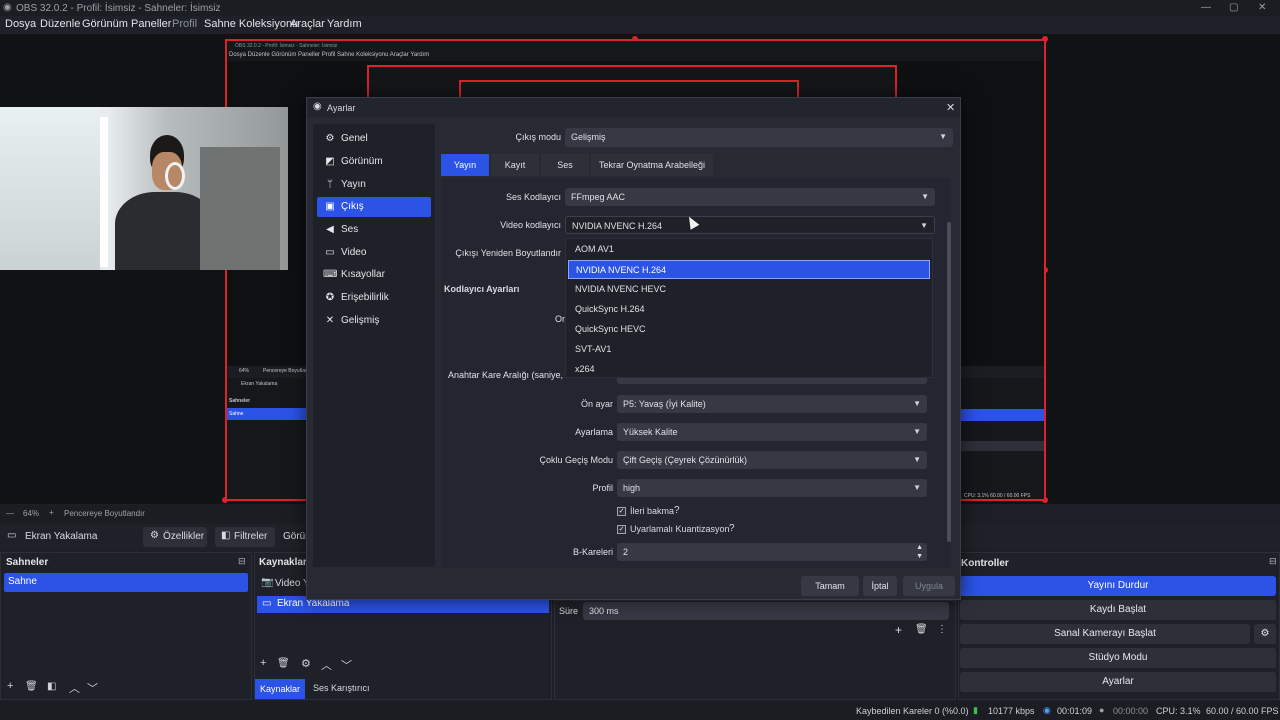  I want to click on sources-title: Kaynaklar, so click(283, 562).